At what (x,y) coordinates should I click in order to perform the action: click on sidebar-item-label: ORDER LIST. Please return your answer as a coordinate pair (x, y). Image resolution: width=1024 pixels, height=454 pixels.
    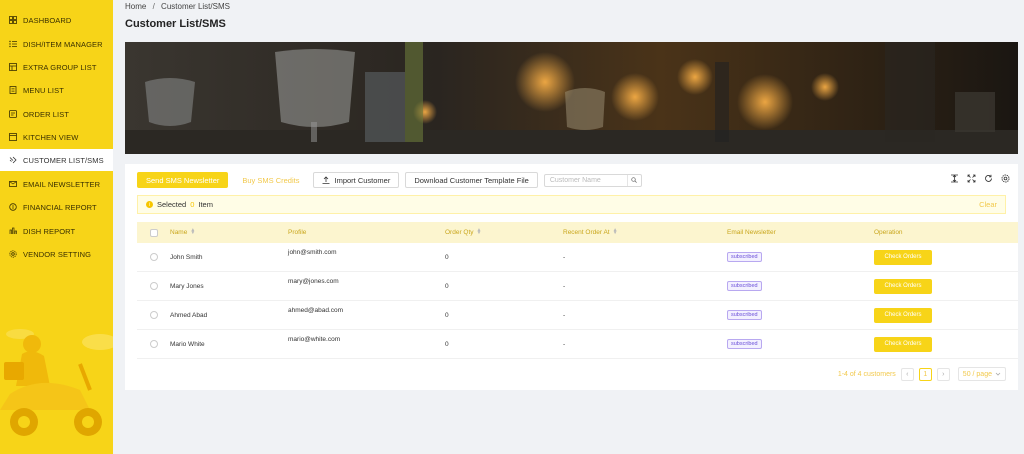
    Looking at the image, I should click on (46, 114).